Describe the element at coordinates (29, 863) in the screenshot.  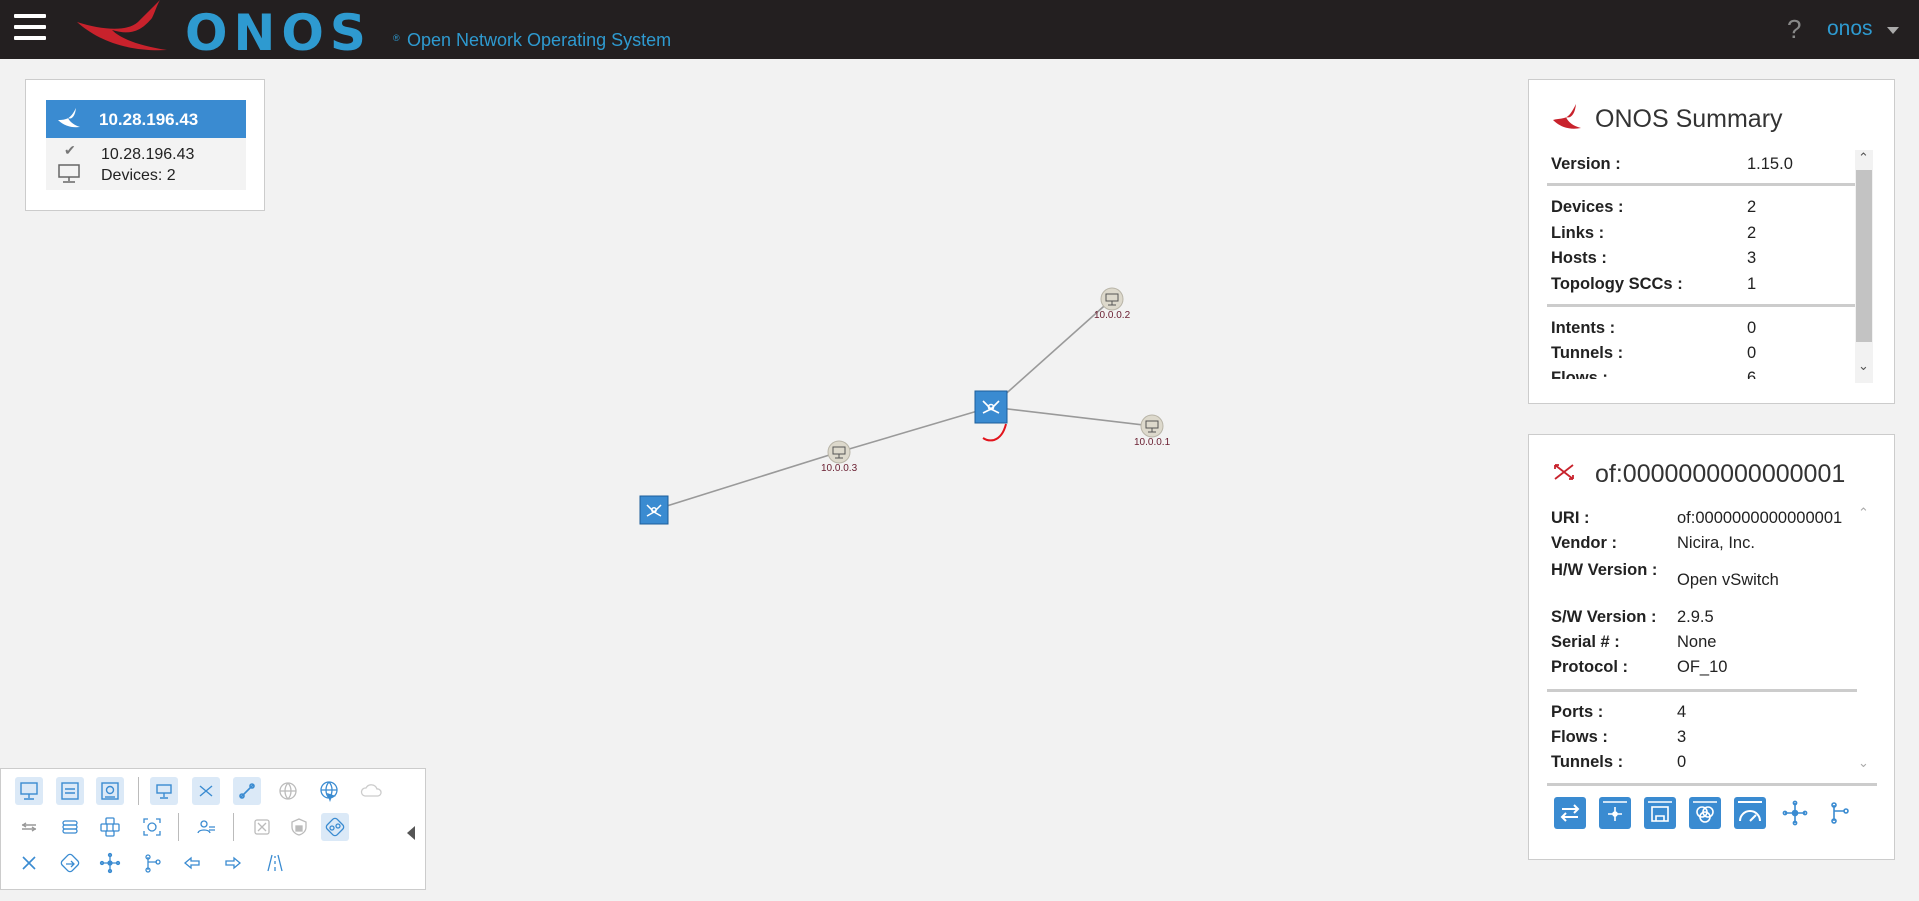
I see `deselect-icon` at that location.